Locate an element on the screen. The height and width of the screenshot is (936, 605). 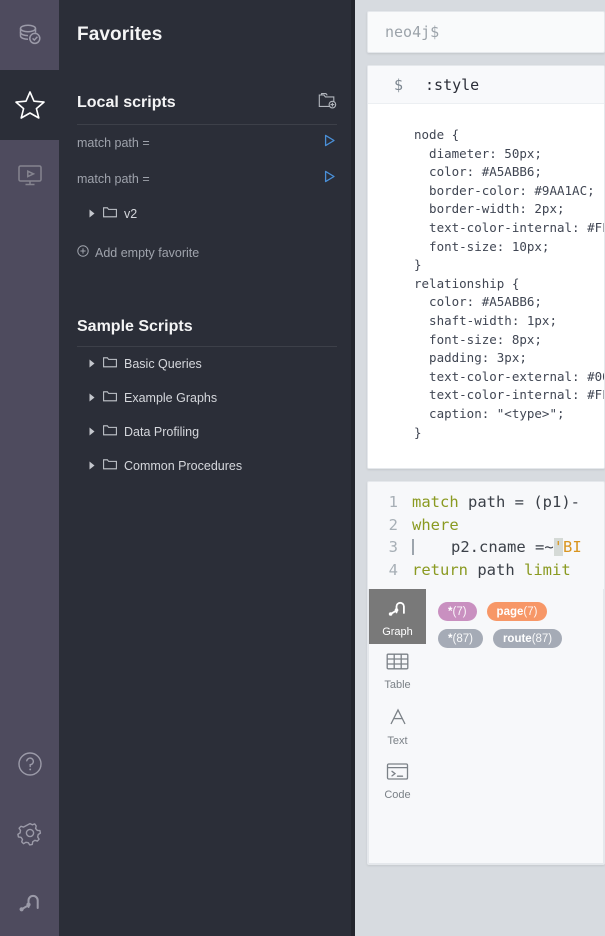
drawer-title: Favorites is located at coordinates (120, 34).